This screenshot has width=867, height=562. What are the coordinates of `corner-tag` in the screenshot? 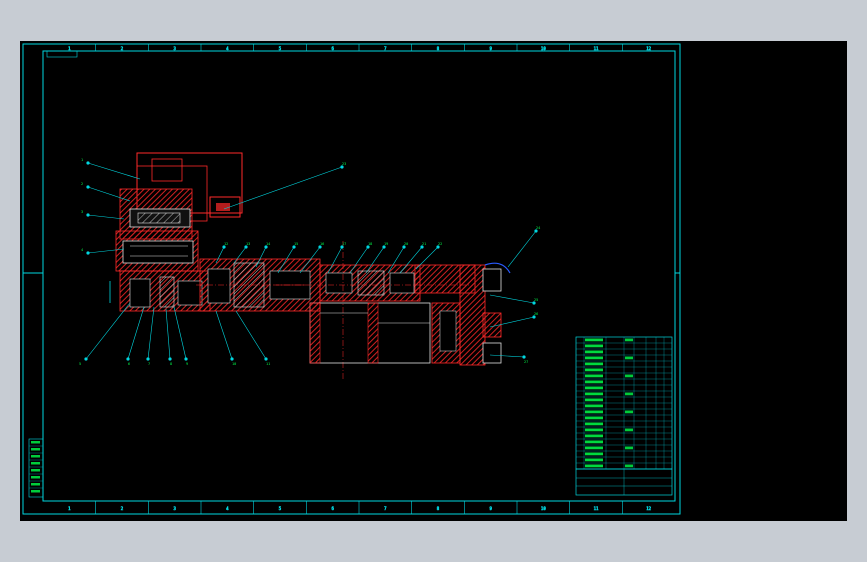 It's located at (62, 54).